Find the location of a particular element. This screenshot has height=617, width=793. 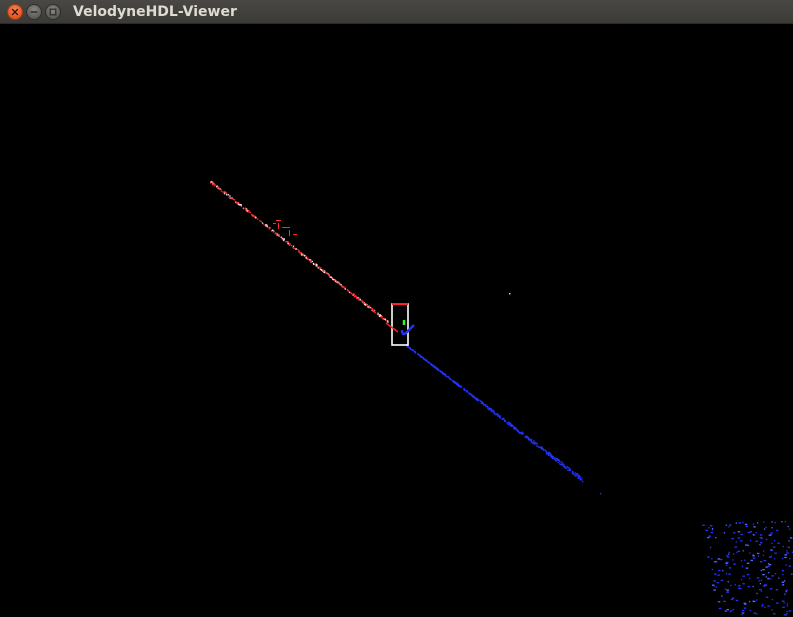

close-button is located at coordinates (15, 12).